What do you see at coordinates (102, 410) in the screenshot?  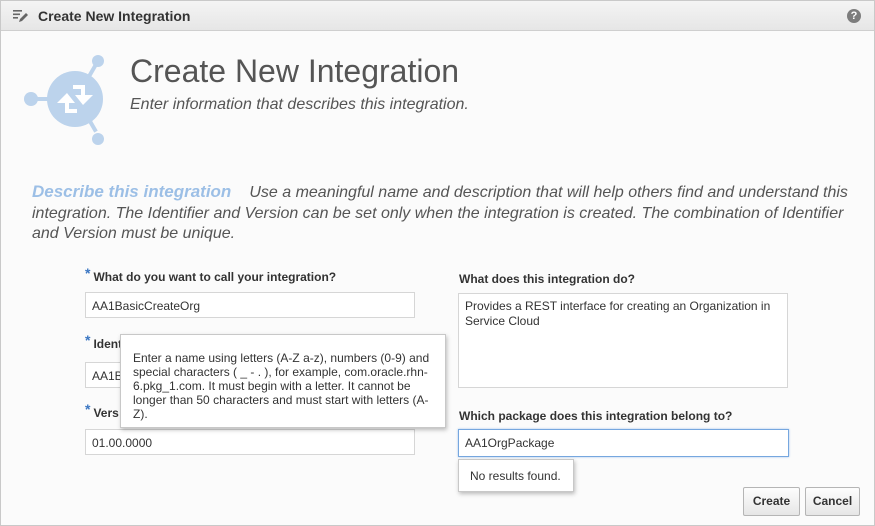 I see `version-label: * Vers` at bounding box center [102, 410].